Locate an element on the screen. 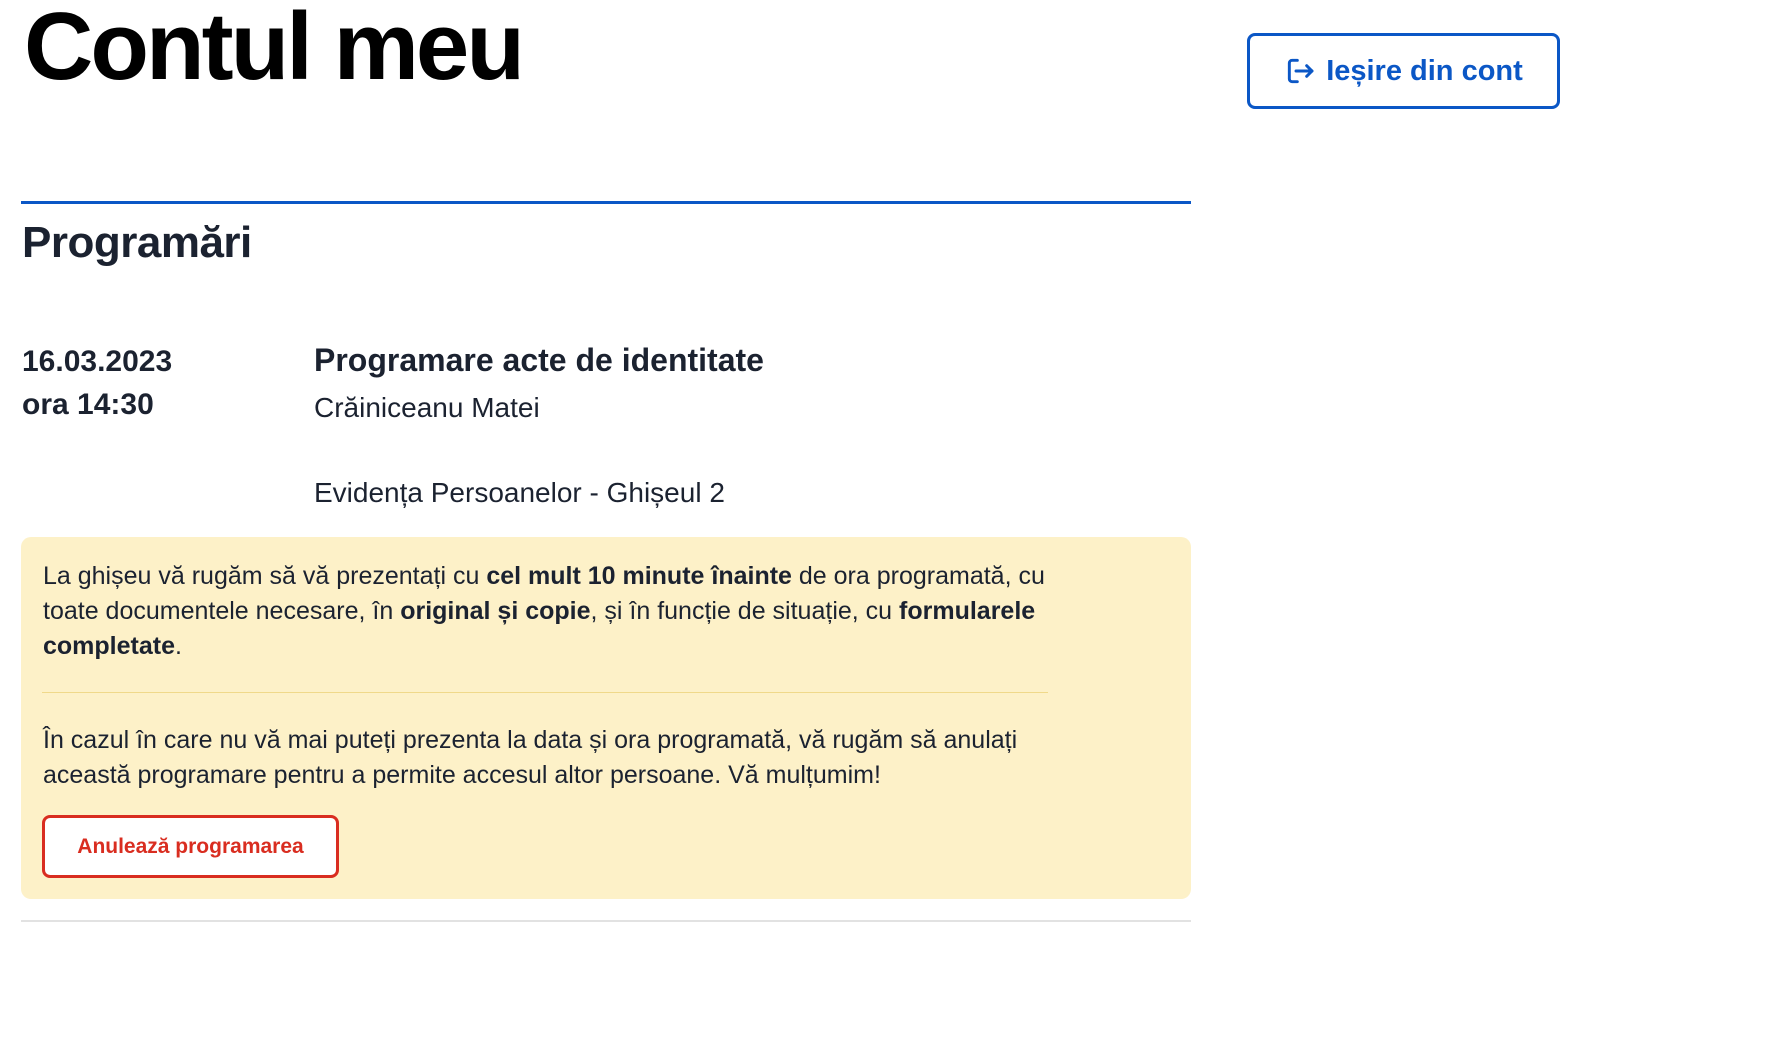 The image size is (1774, 1056). cancel-appointment-button: Anulează programarea is located at coordinates (190, 846).